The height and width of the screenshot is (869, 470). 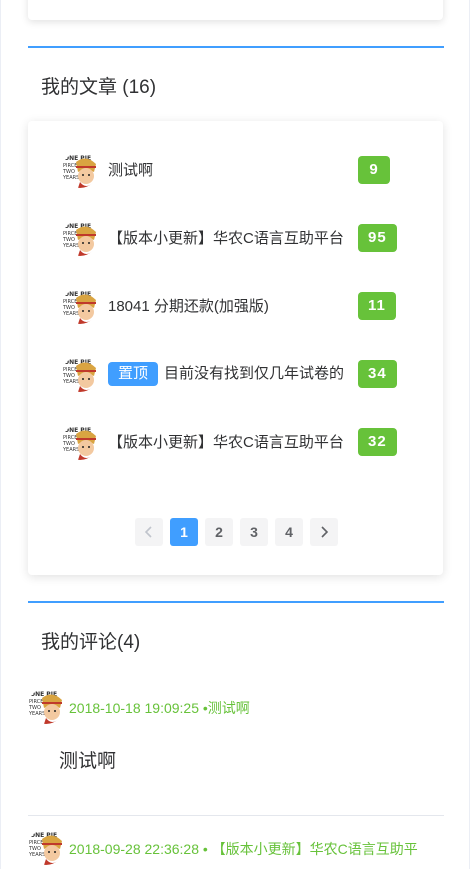 What do you see at coordinates (236, 47) in the screenshot?
I see `articles-divider` at bounding box center [236, 47].